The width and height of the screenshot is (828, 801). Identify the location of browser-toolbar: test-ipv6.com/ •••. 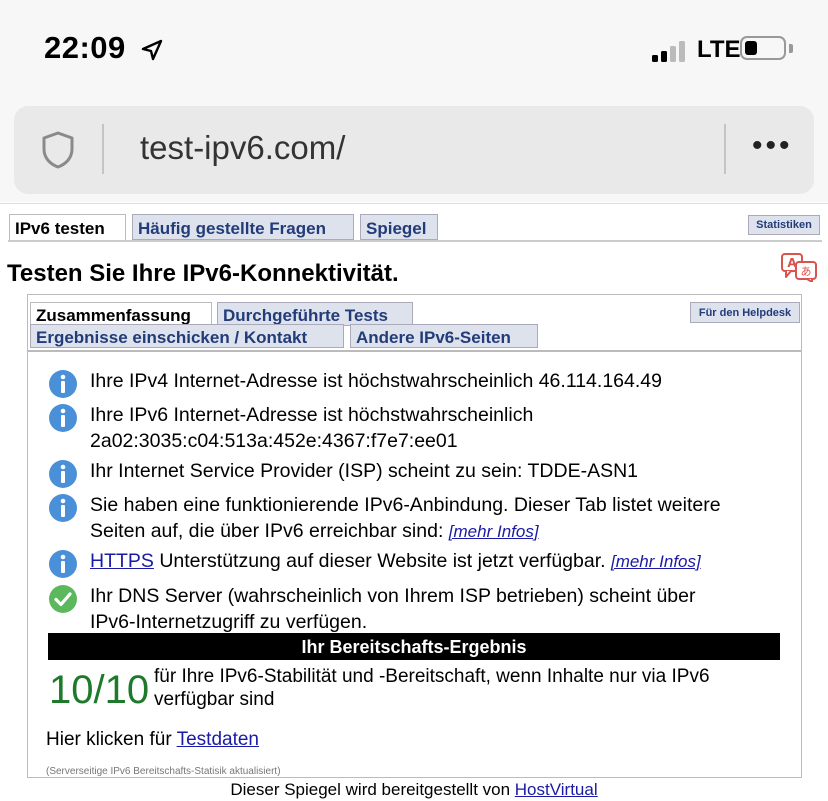
(414, 151).